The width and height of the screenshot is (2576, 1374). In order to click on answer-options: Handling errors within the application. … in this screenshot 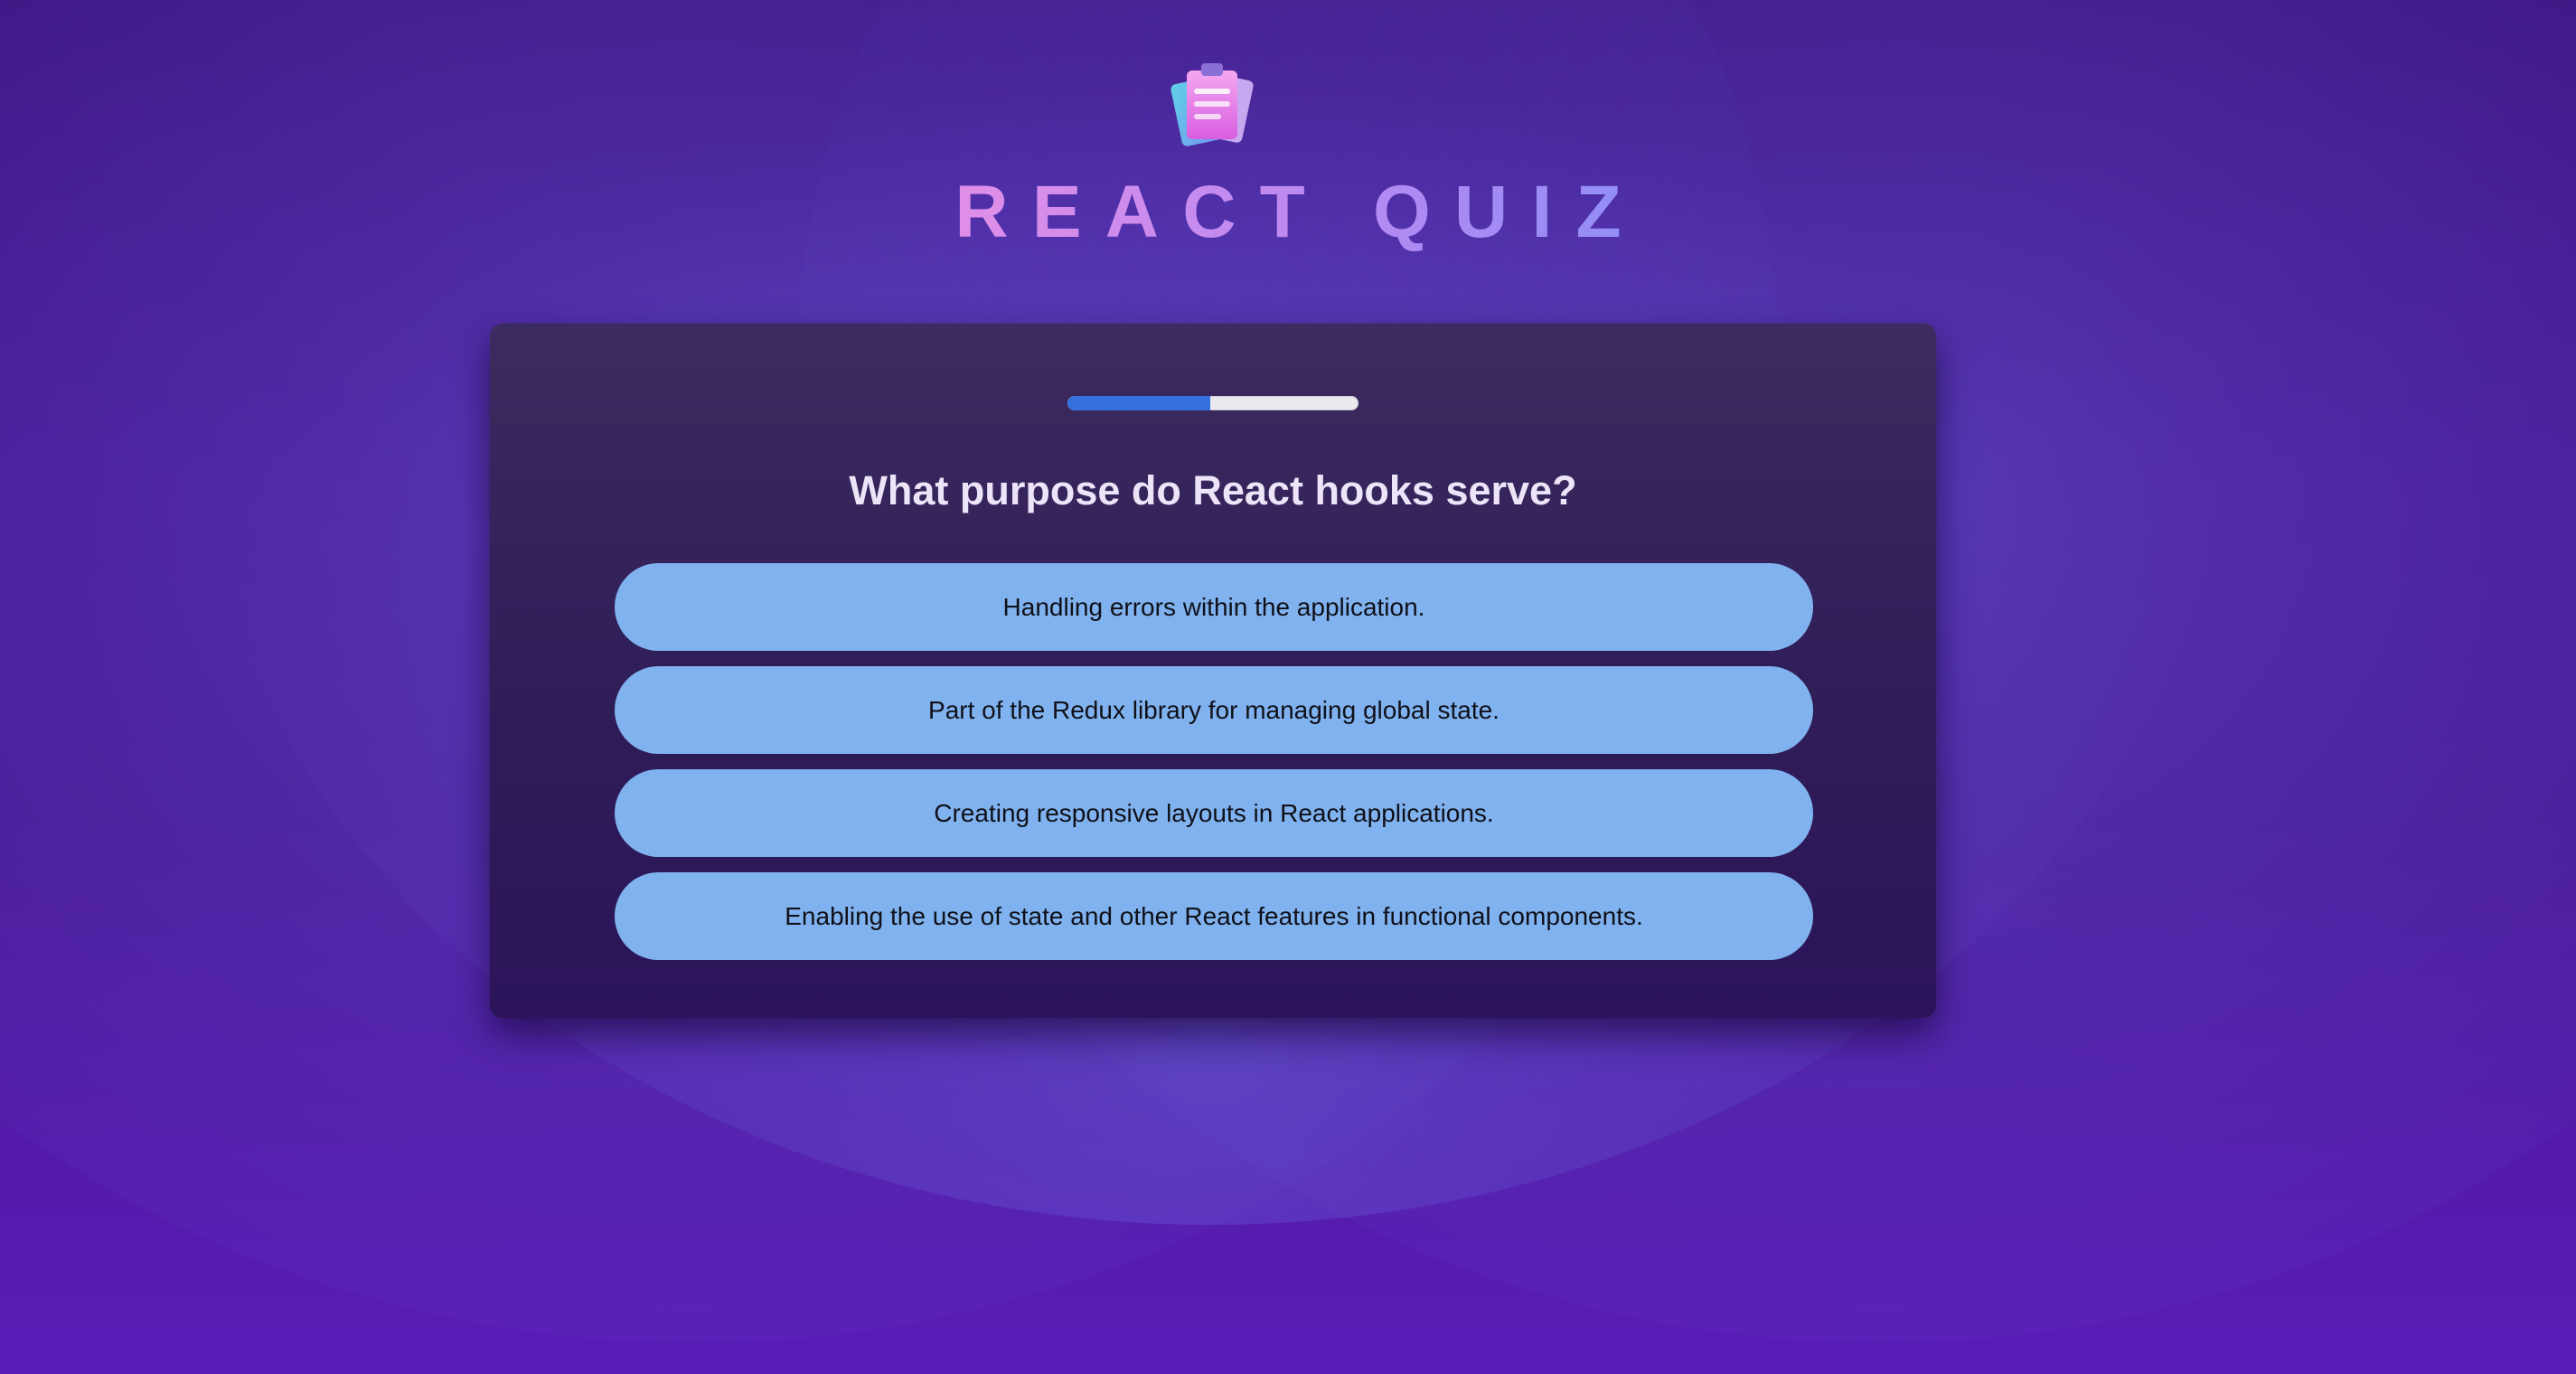, I will do `click(1214, 769)`.